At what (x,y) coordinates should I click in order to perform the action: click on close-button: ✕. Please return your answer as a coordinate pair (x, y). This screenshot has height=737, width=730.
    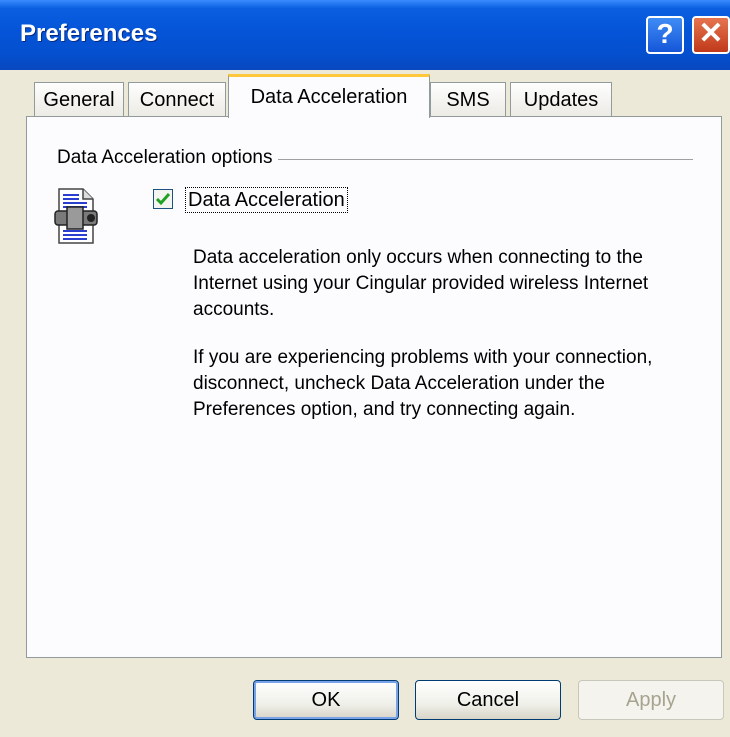
    Looking at the image, I should click on (711, 35).